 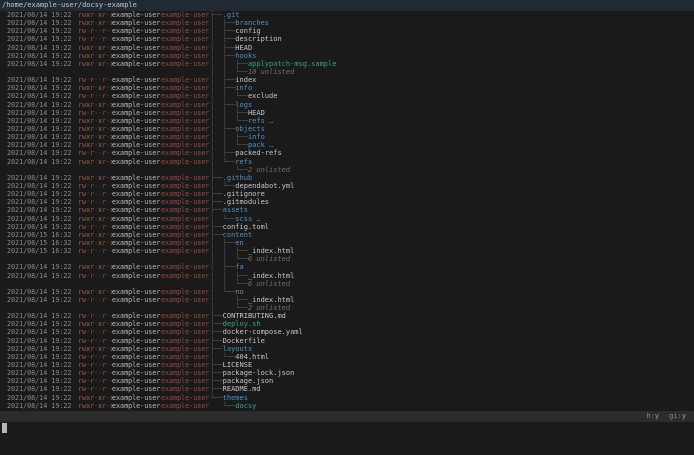 What do you see at coordinates (239, 292) in the screenshot?
I see `file-name: no` at bounding box center [239, 292].